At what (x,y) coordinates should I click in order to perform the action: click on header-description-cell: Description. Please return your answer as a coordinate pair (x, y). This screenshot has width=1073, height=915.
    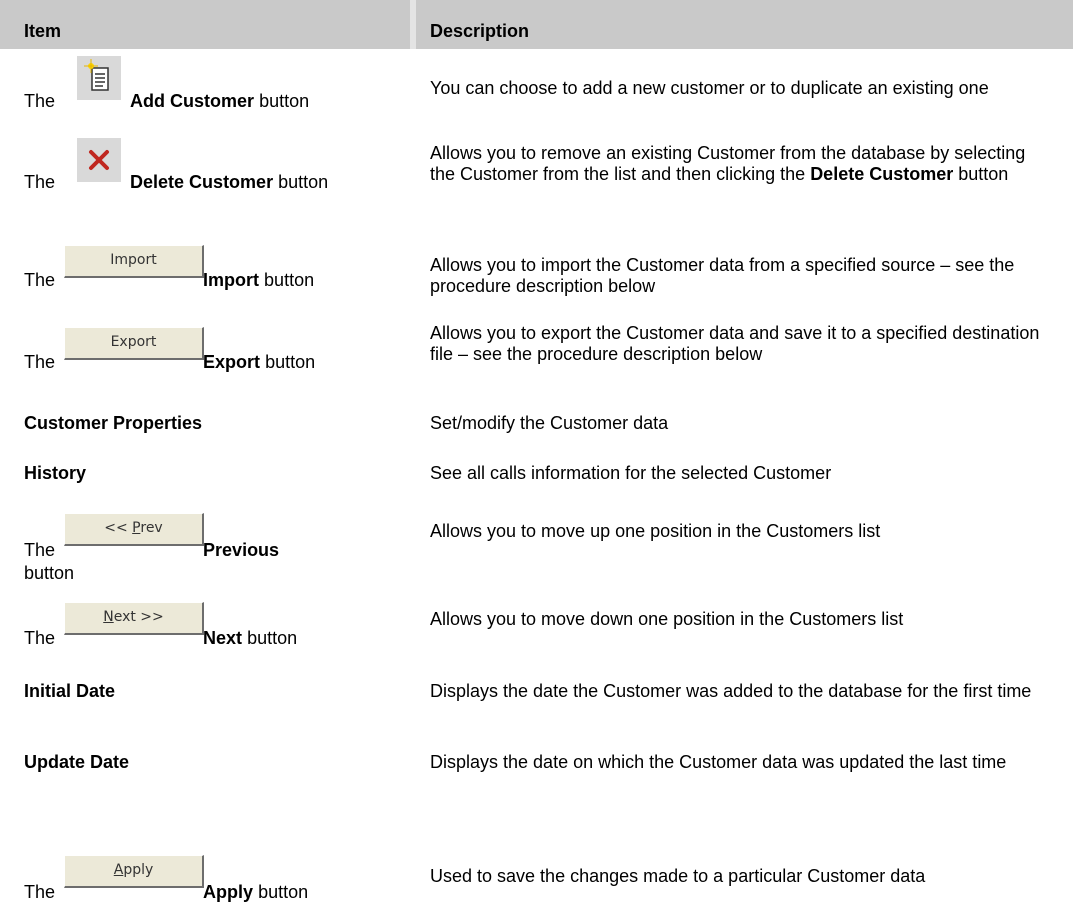
    Looking at the image, I should click on (744, 24).